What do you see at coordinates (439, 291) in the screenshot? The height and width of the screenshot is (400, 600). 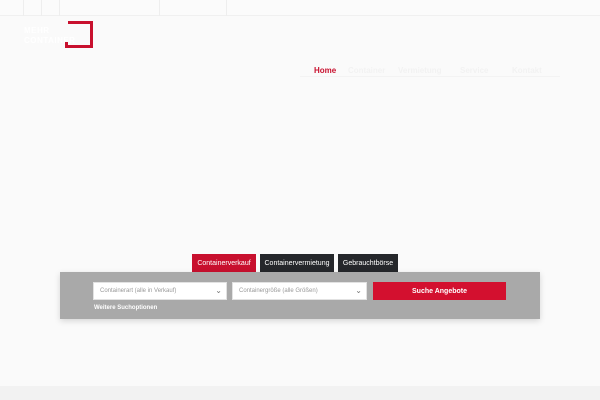 I see `search-offers-button: Suche Angebote` at bounding box center [439, 291].